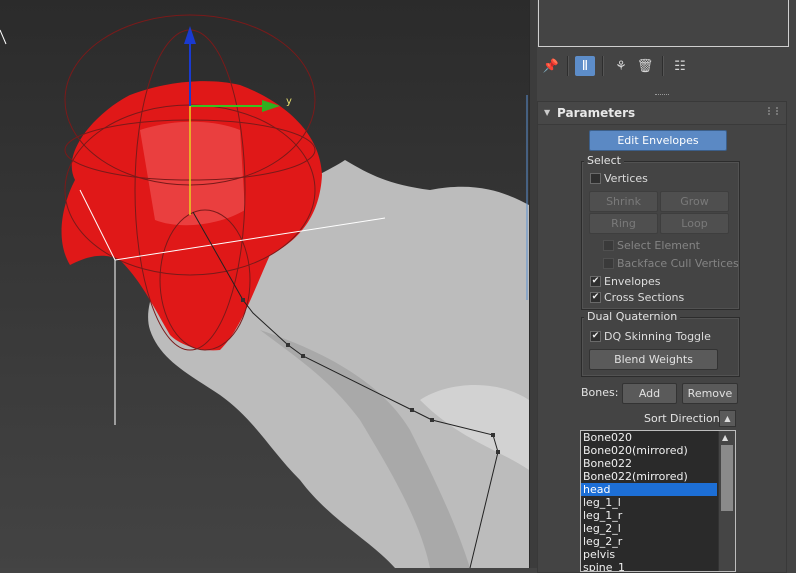  I want to click on rollout-title: Parameters, so click(596, 113).